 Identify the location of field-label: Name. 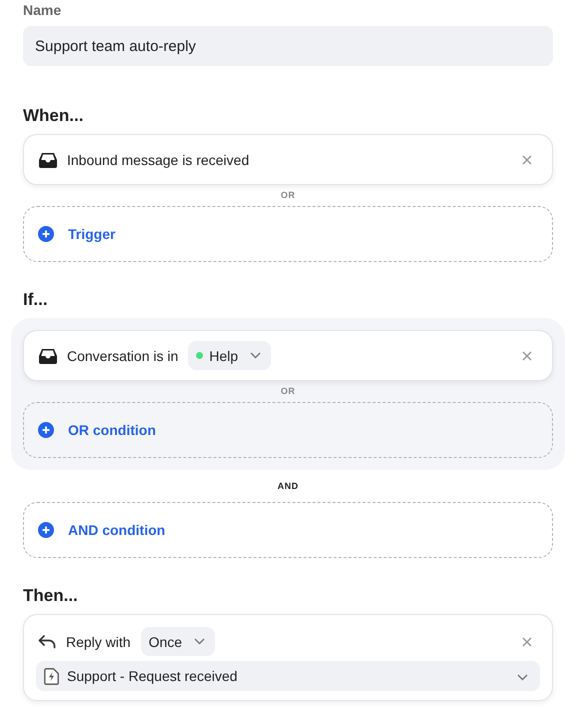
(42, 10).